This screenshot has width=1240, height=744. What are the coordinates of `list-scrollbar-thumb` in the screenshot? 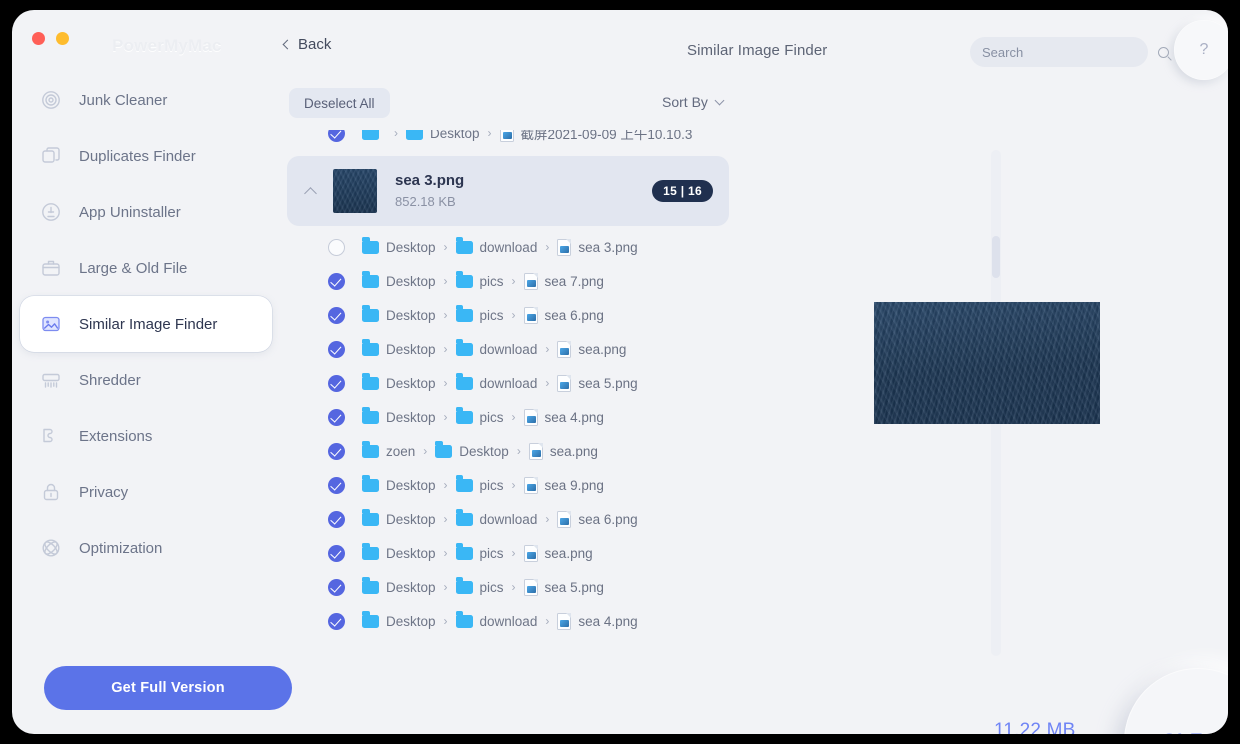 It's located at (996, 257).